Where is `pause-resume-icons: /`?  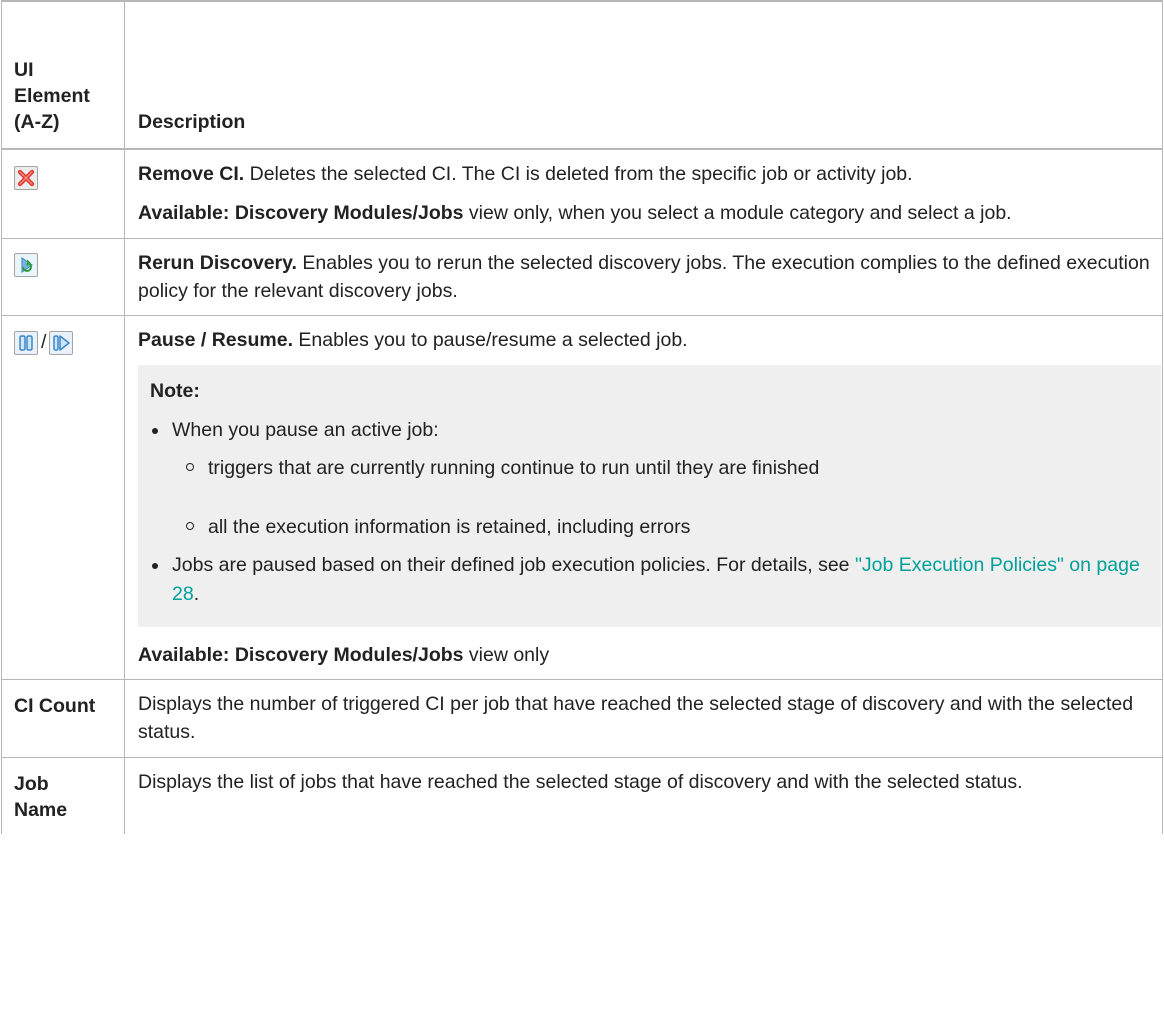 pause-resume-icons: / is located at coordinates (44, 343).